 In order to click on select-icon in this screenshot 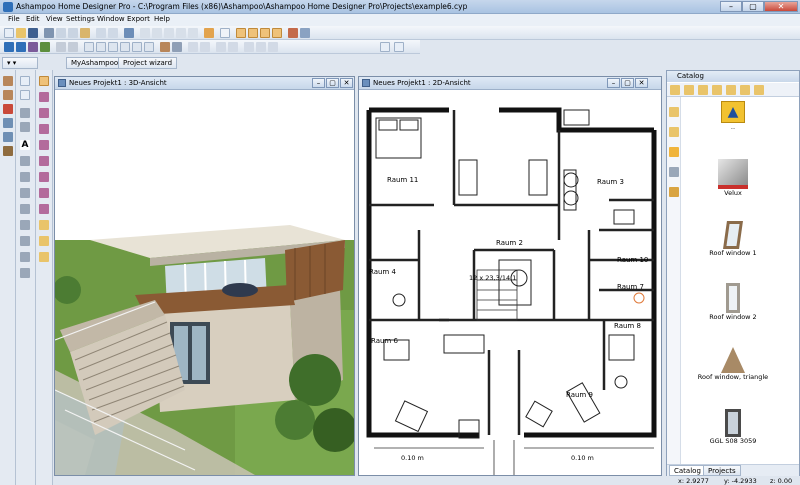, I will do `click(129, 33)`.